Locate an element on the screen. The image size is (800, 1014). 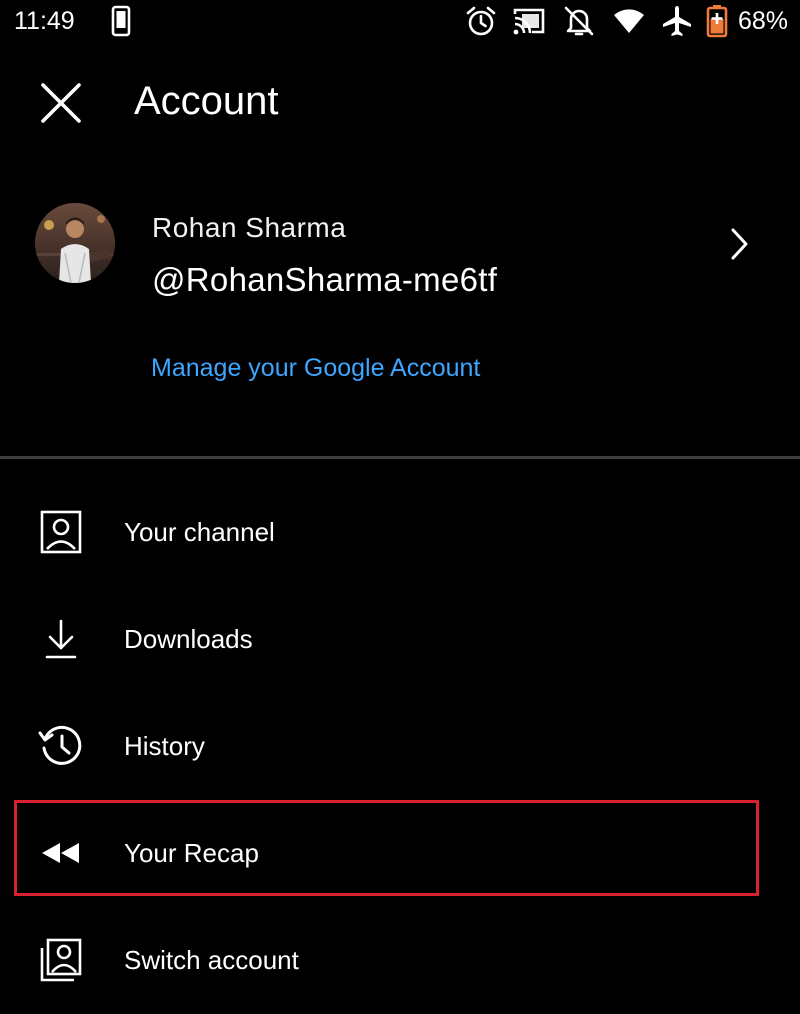
menu-item-your-channel: Your channel is located at coordinates (400, 532).